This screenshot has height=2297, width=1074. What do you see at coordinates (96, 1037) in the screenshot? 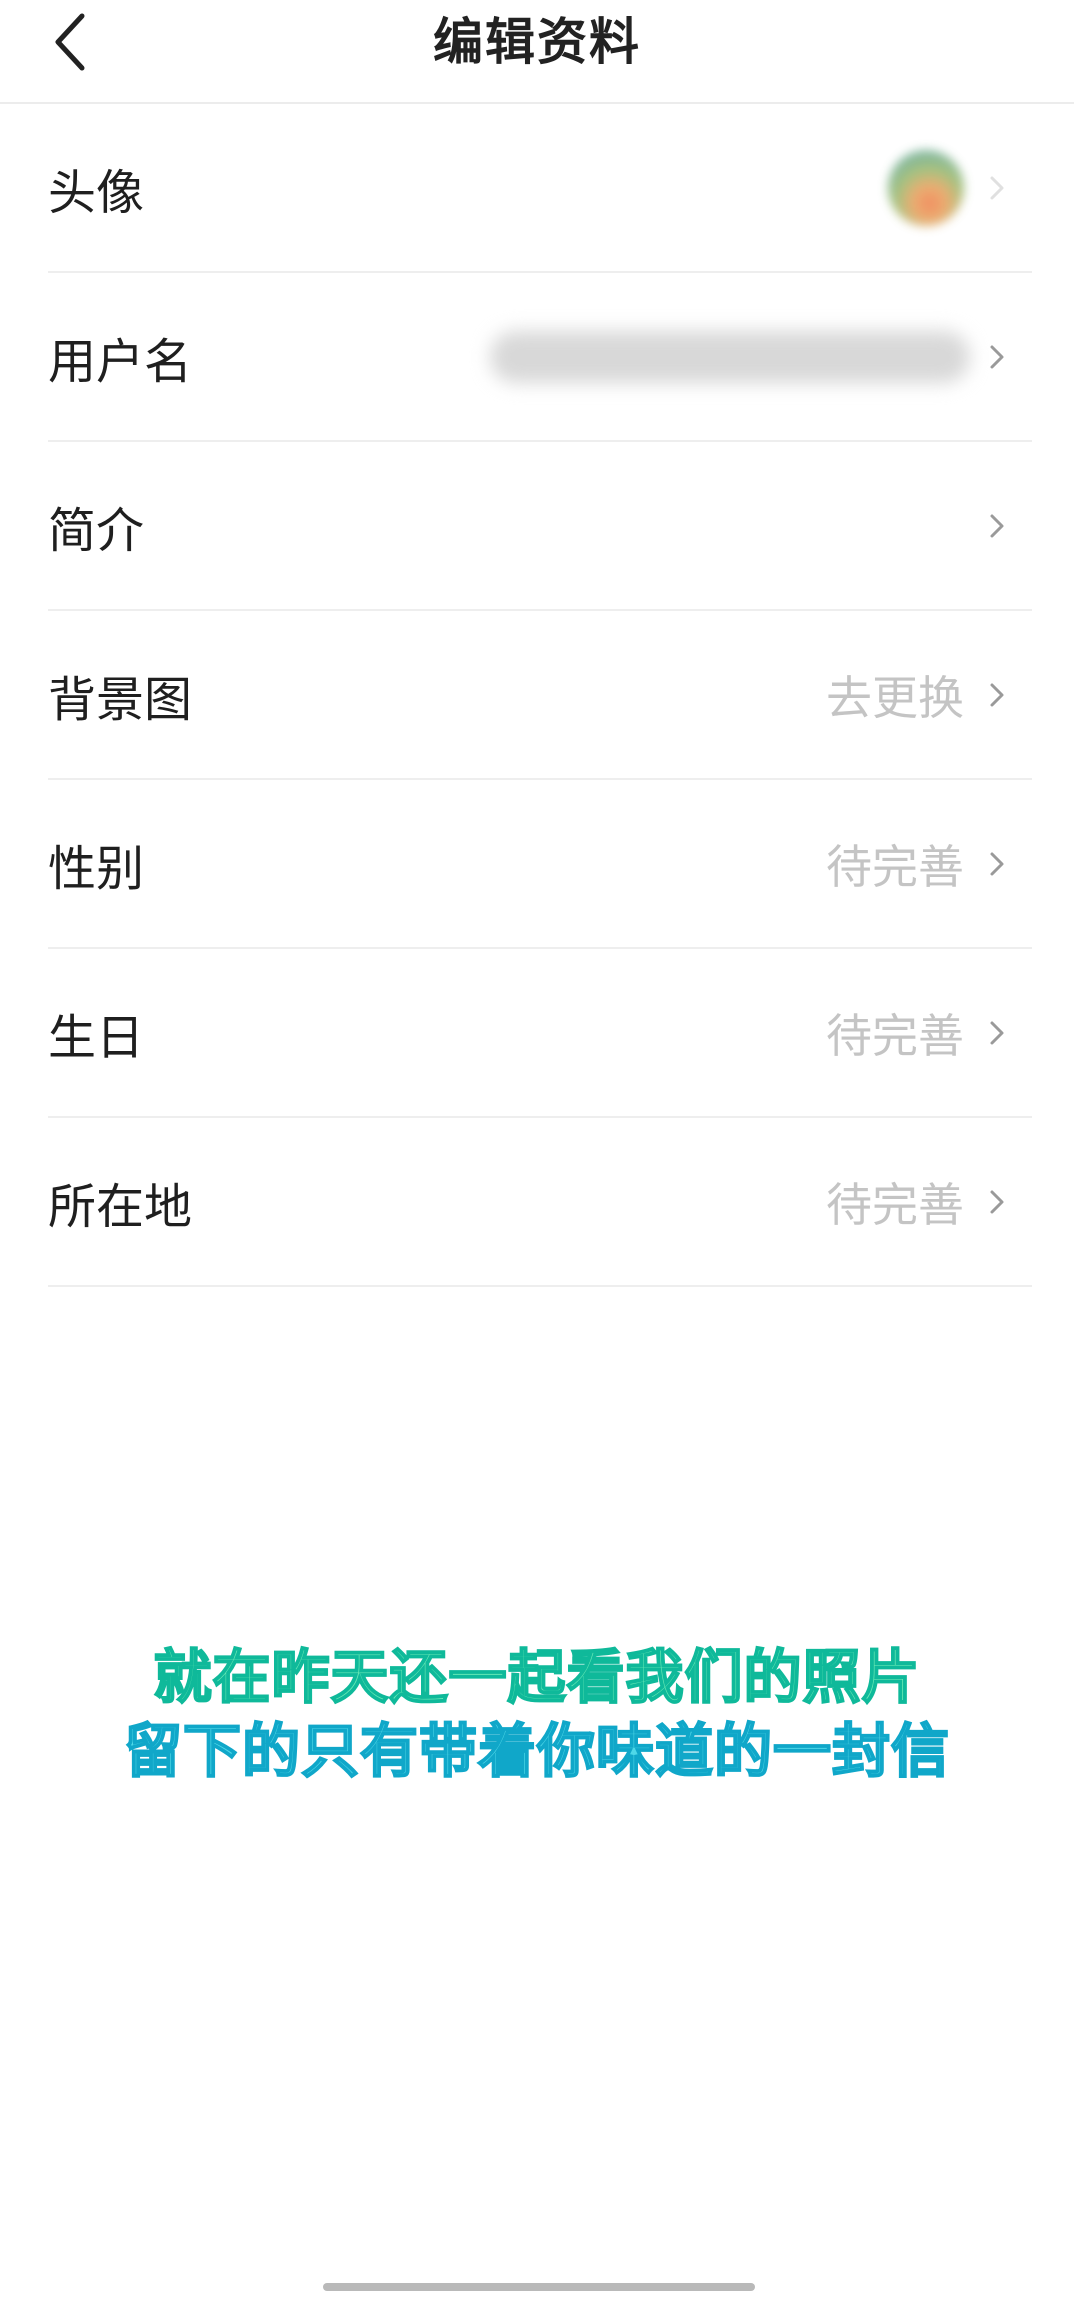
I see `row-label: 生日` at bounding box center [96, 1037].